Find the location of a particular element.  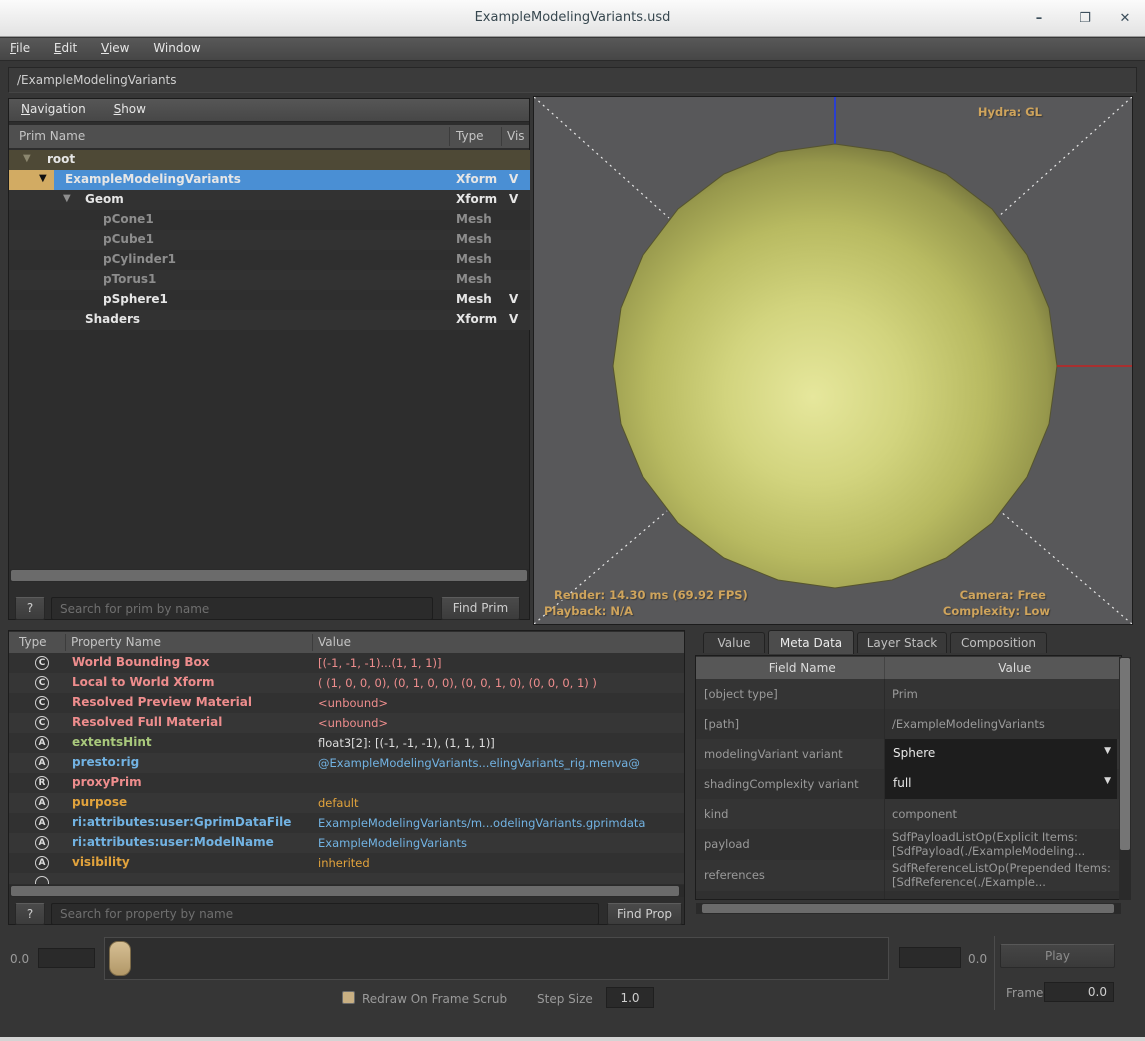

metadata-row: shadingComplexity variant full ▼ is located at coordinates (908, 784).